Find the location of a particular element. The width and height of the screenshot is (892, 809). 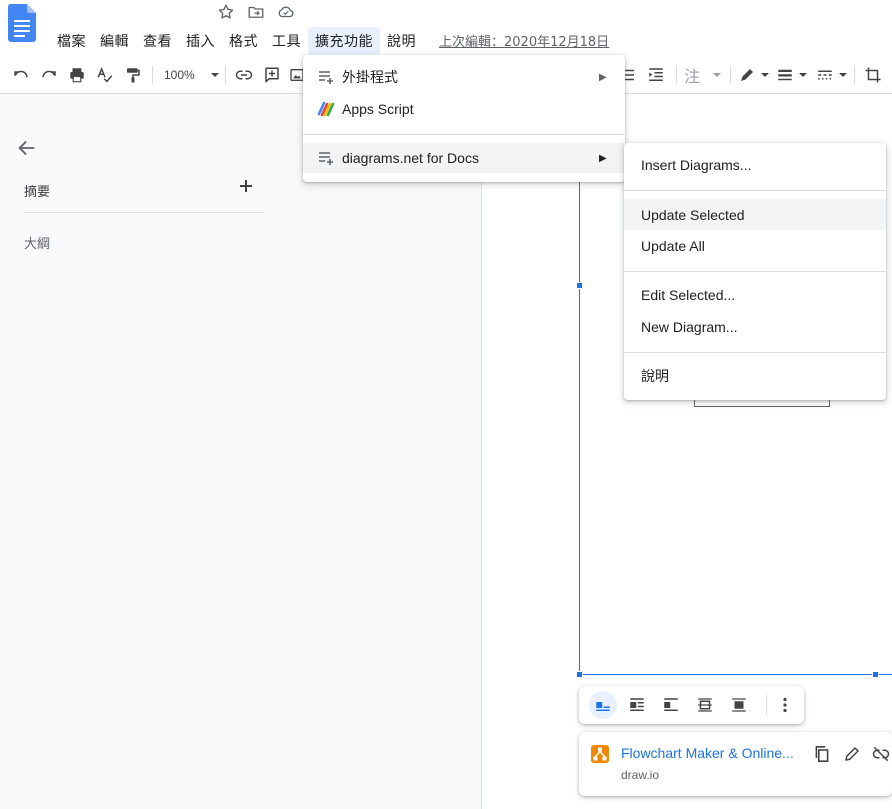

inline-wrap-icon is located at coordinates (603, 705).